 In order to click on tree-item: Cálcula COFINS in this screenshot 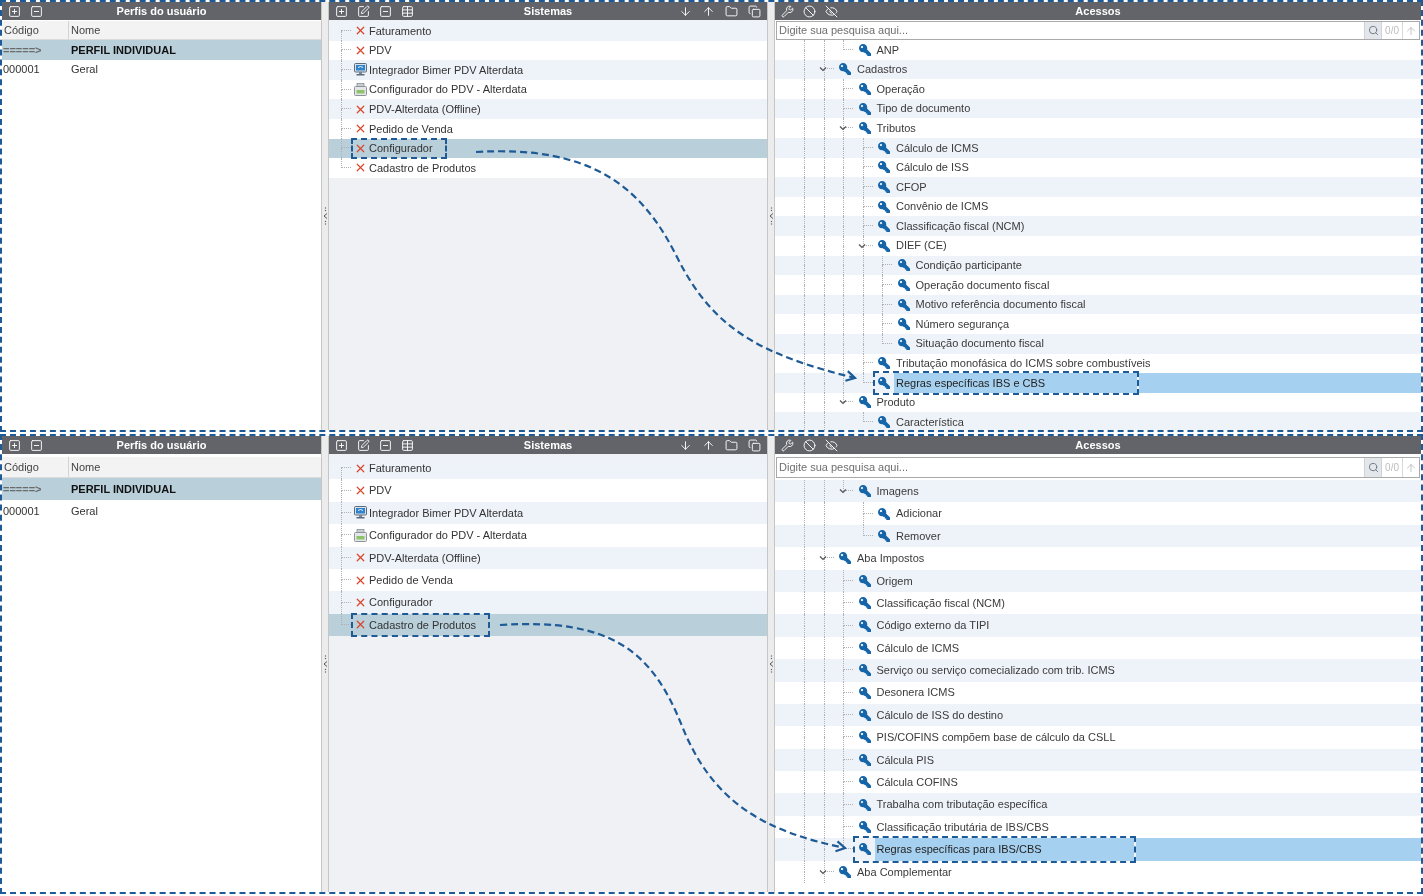, I will do `click(916, 782)`.